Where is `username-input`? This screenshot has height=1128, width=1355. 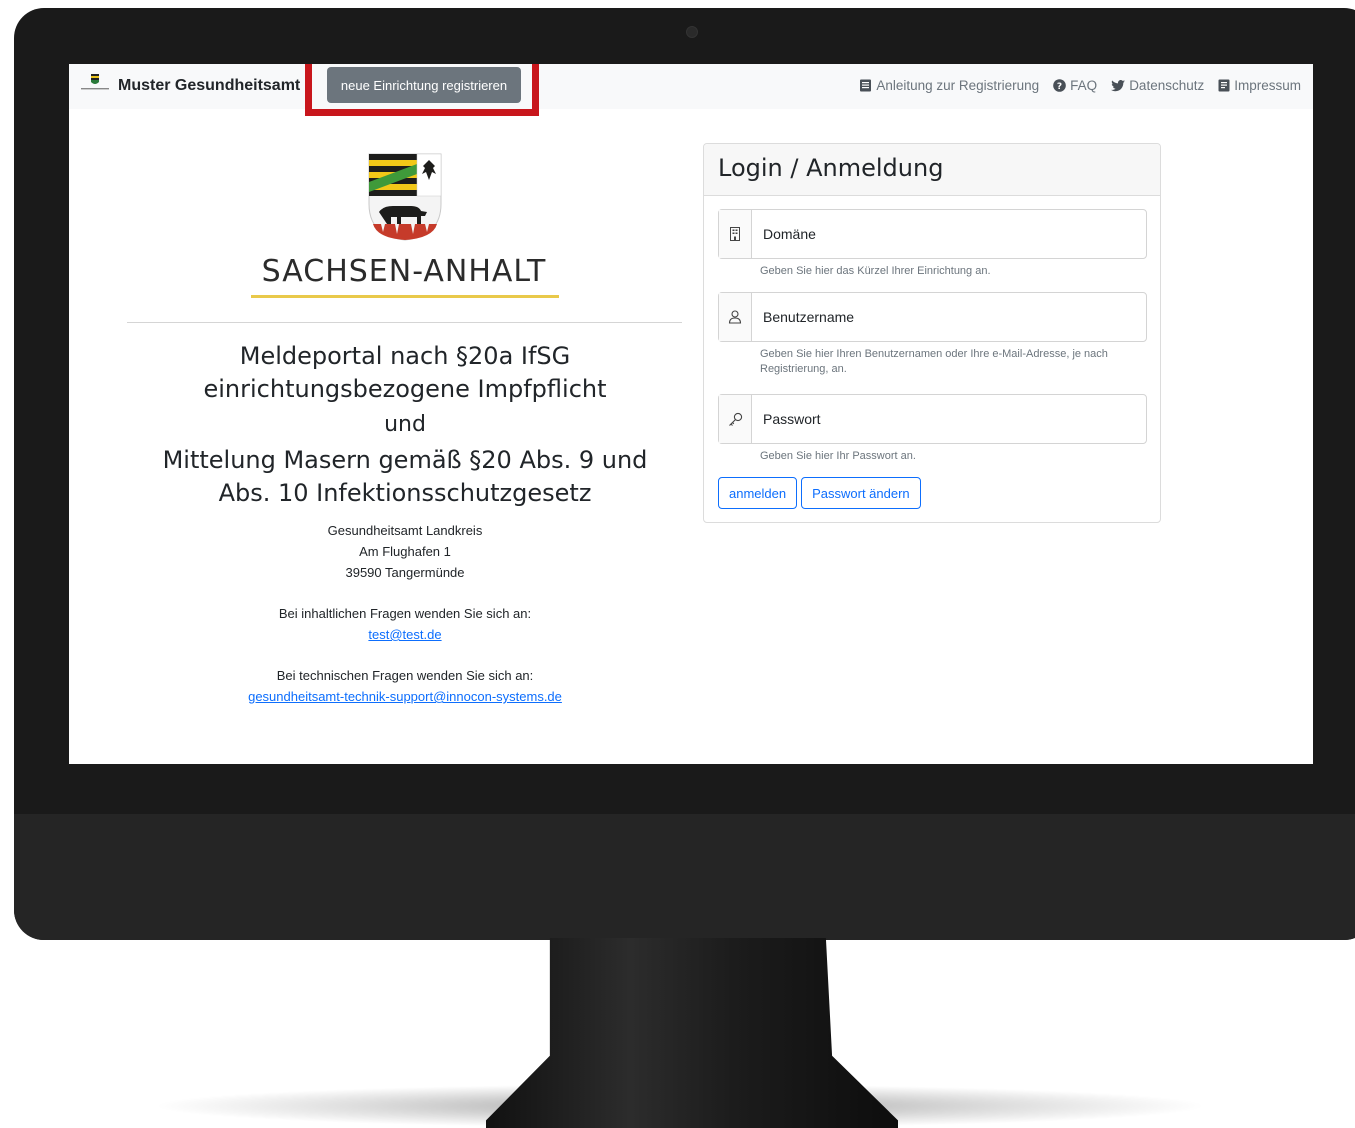 username-input is located at coordinates (949, 317).